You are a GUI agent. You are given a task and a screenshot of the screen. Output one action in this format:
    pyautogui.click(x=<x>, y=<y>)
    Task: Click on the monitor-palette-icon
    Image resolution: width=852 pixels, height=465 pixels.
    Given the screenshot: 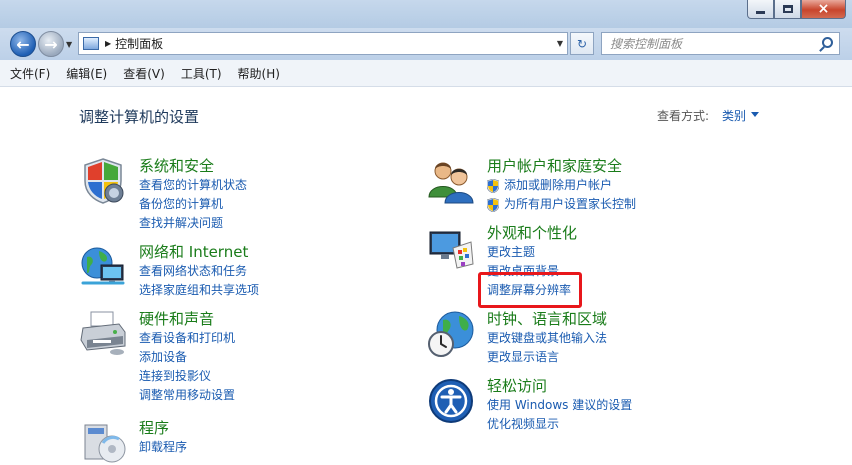 What is the action you would take?
    pyautogui.click(x=451, y=248)
    